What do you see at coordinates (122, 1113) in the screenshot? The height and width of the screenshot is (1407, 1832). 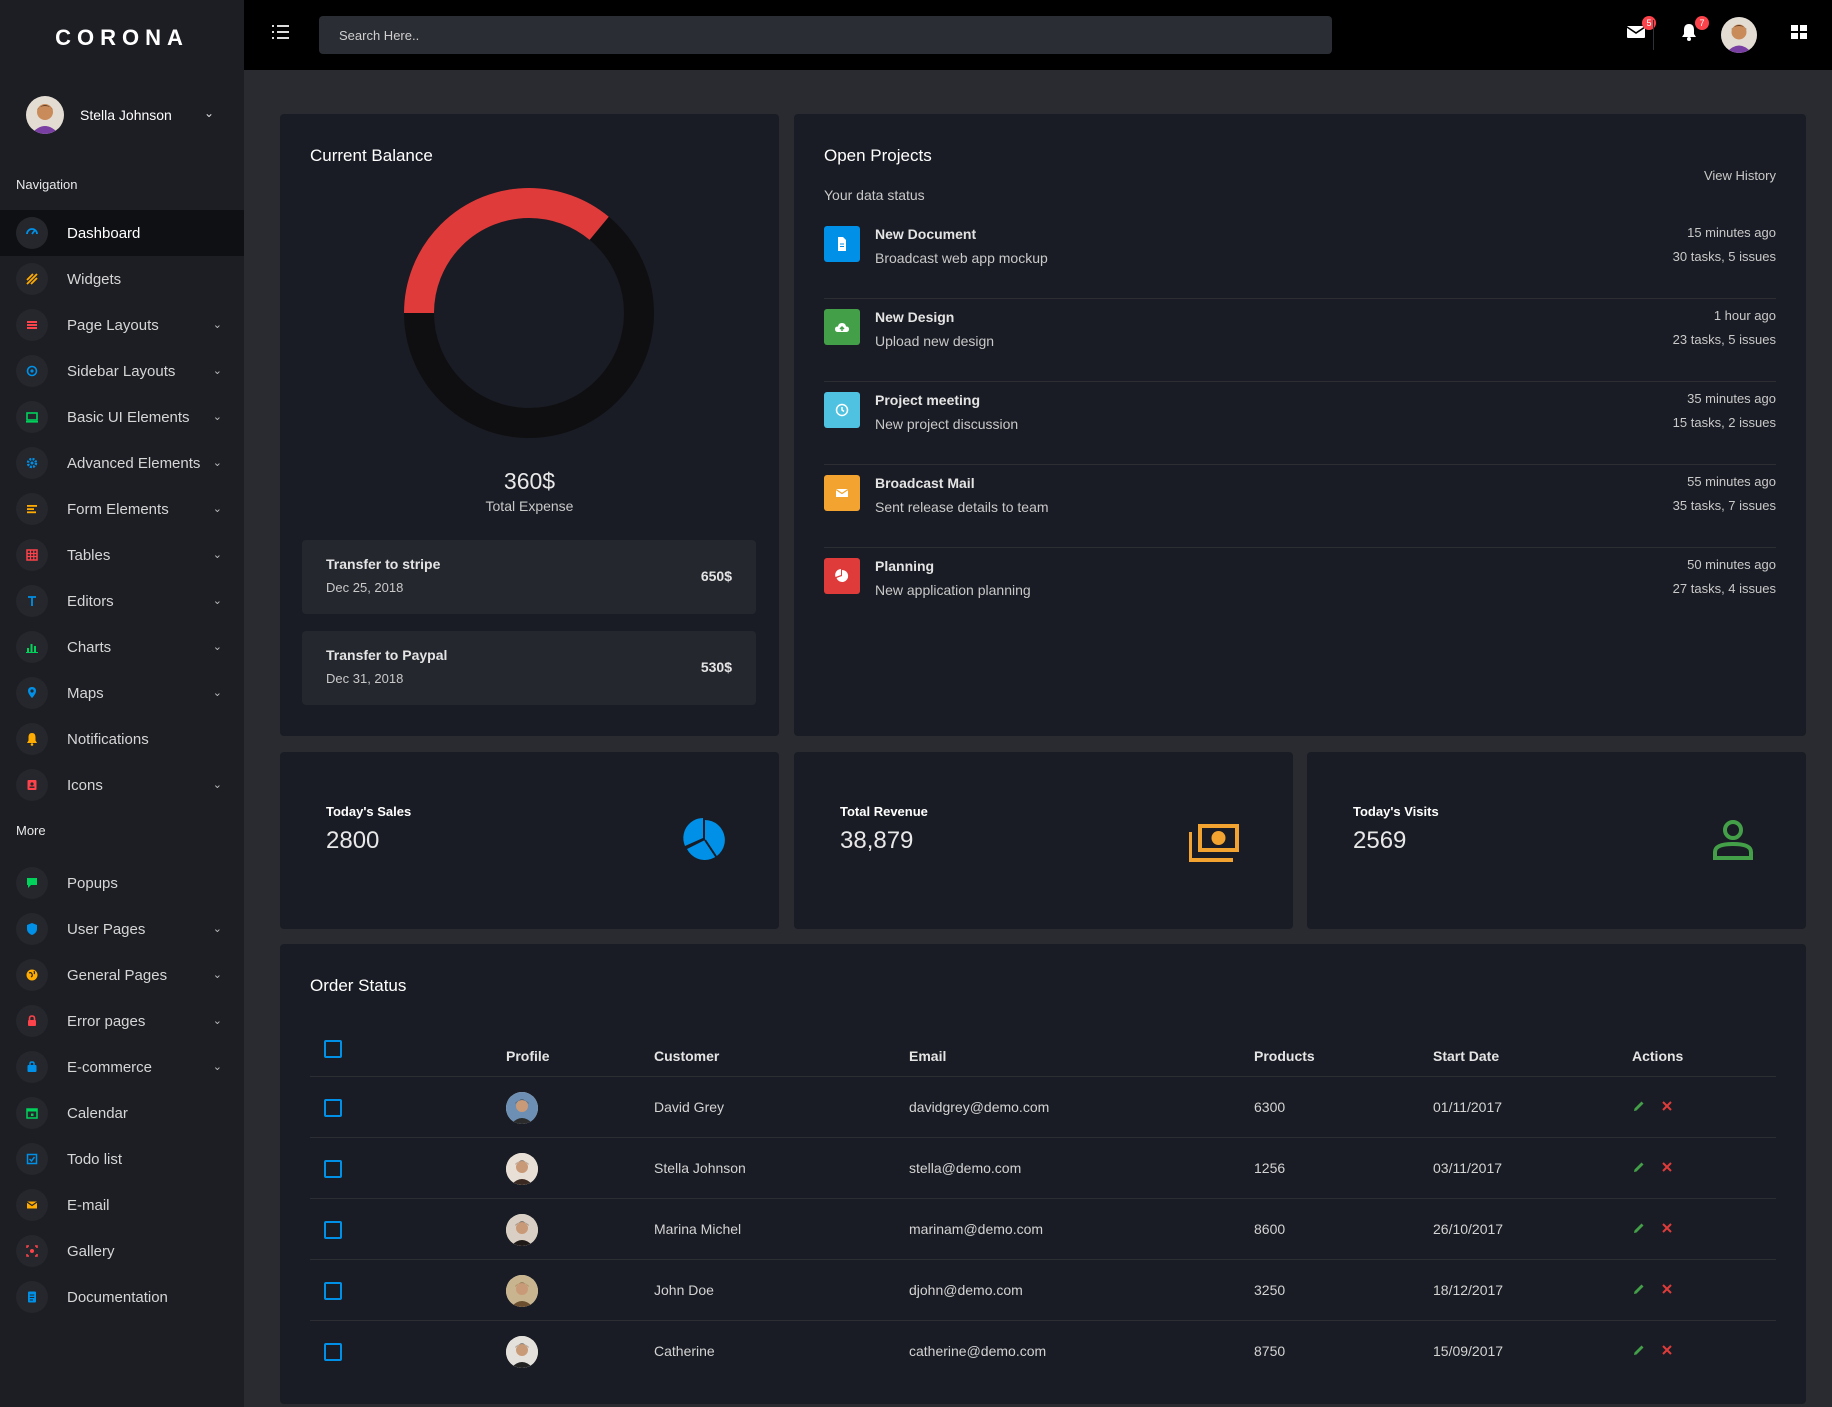 I see `sidebar-item-calendar: Calendar` at bounding box center [122, 1113].